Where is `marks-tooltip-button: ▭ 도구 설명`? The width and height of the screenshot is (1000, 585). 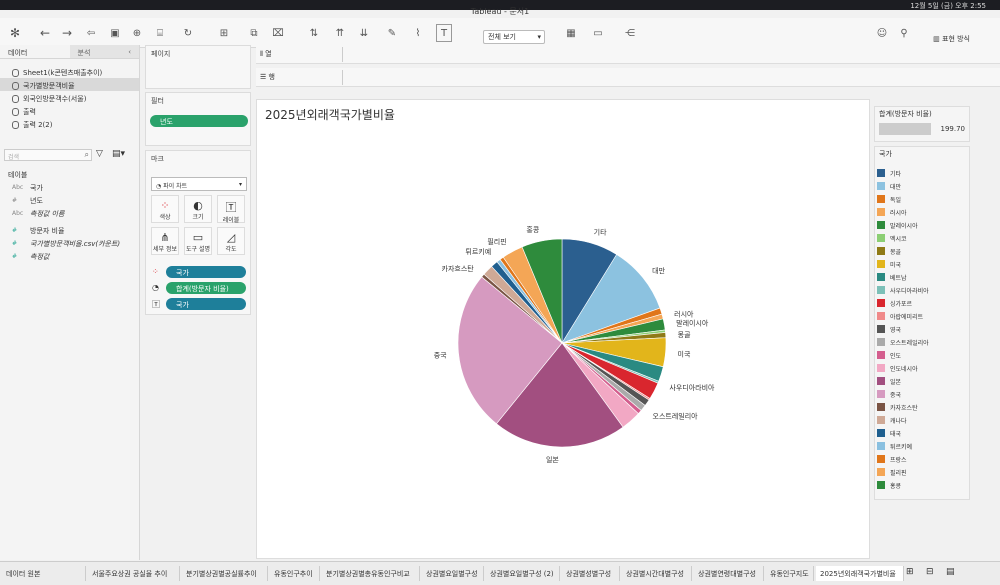
marks-tooltip-button: ▭ 도구 설명 is located at coordinates (198, 241).